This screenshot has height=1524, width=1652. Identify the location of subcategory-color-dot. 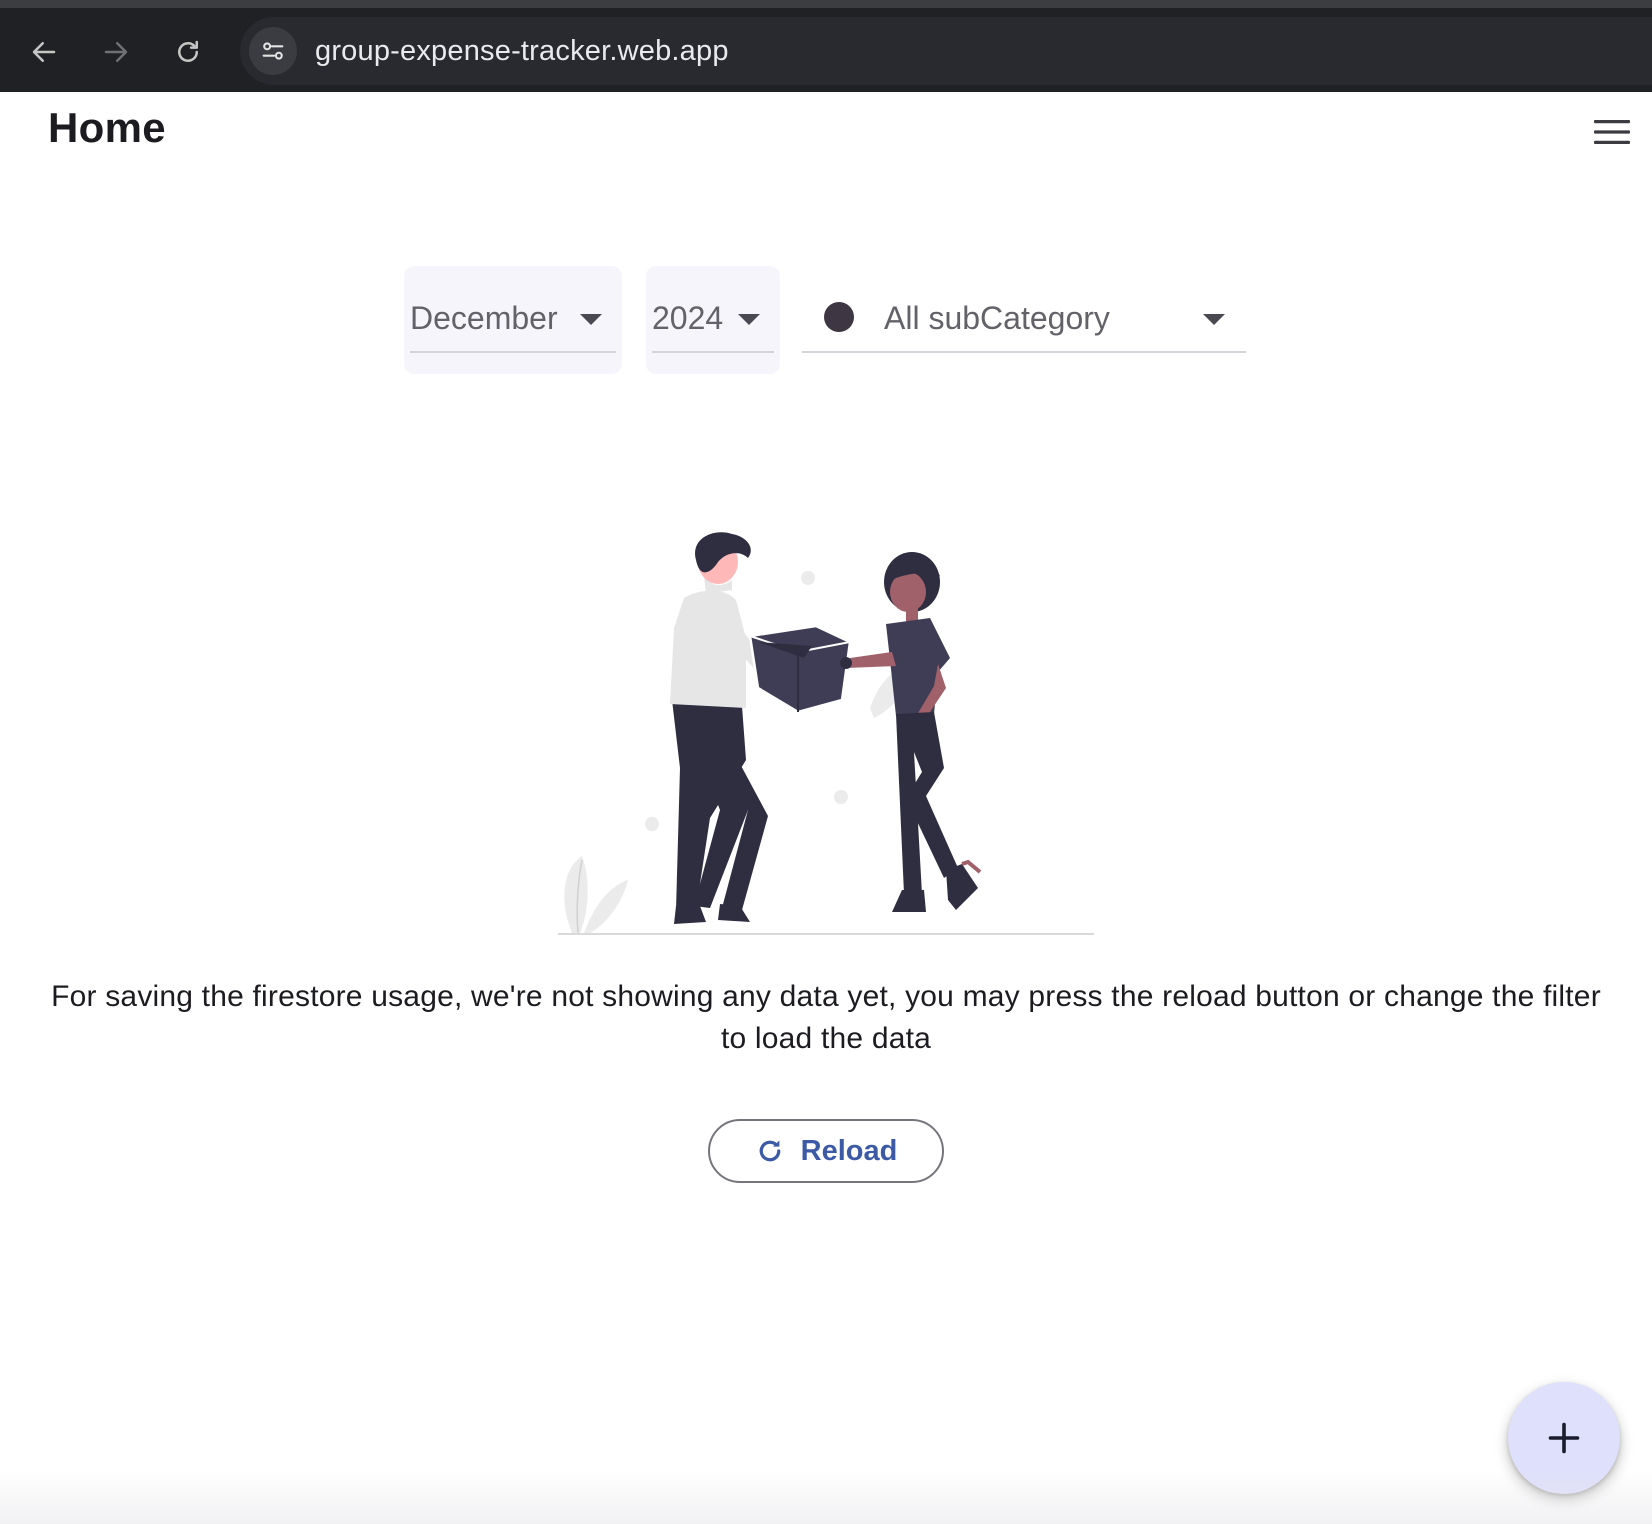
(839, 317).